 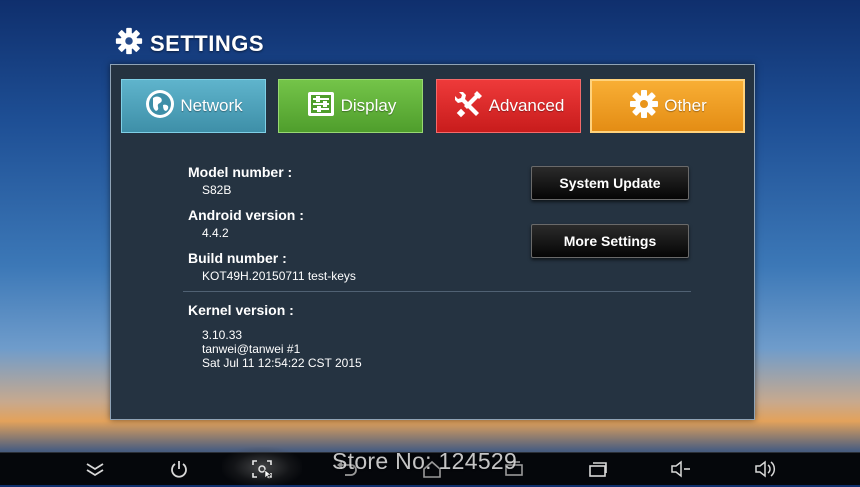 What do you see at coordinates (179, 469) in the screenshot?
I see `power-icon` at bounding box center [179, 469].